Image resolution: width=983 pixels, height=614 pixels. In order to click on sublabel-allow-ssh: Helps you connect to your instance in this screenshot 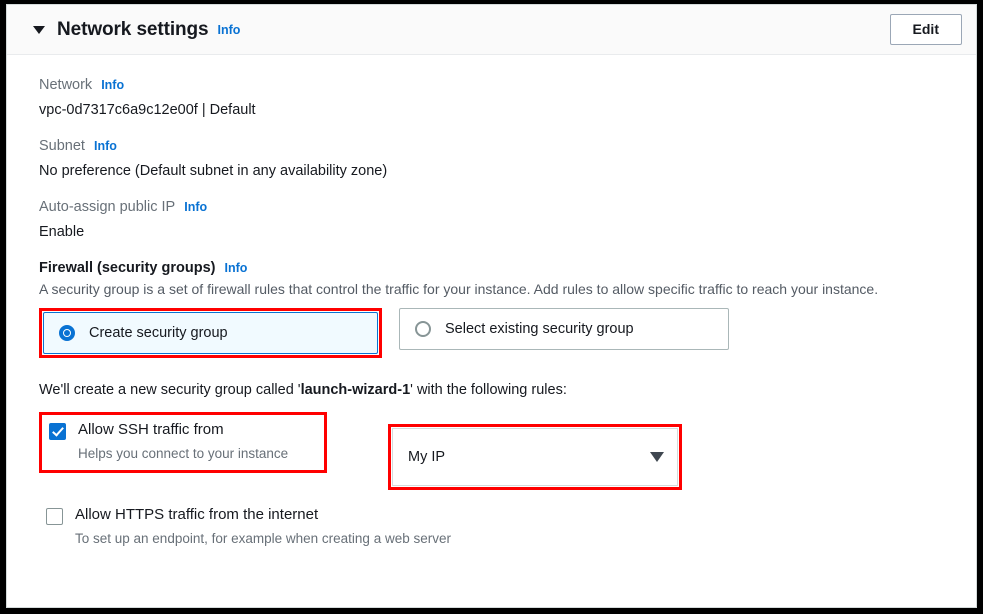, I will do `click(183, 453)`.